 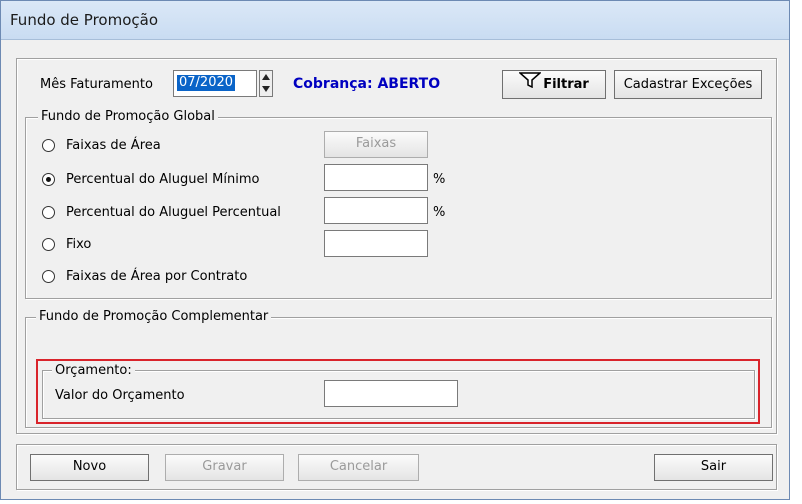 What do you see at coordinates (266, 83) in the screenshot?
I see `mes-spinner` at bounding box center [266, 83].